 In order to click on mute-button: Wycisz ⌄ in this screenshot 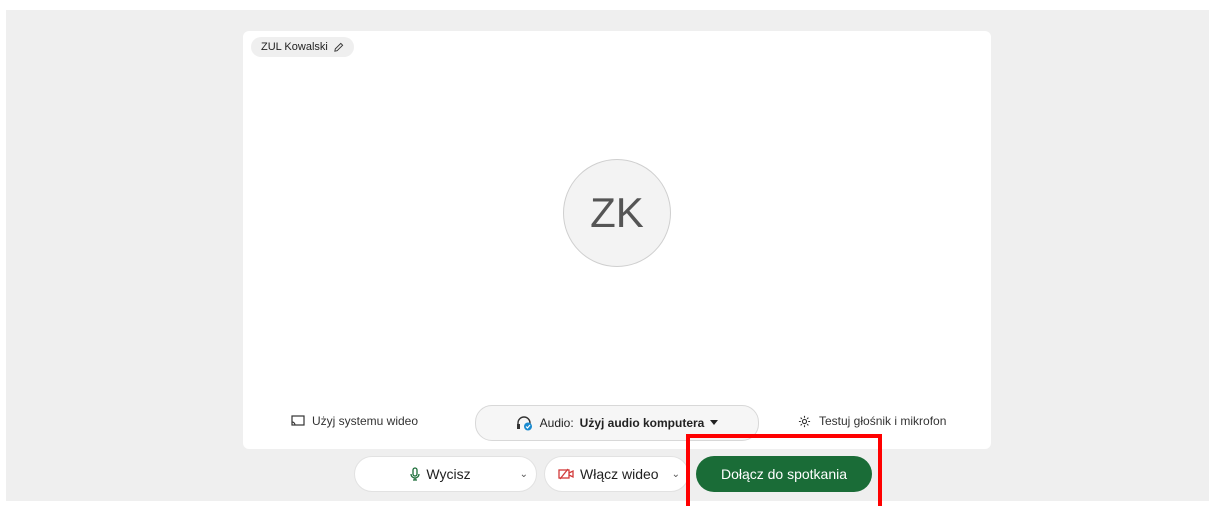, I will do `click(445, 474)`.